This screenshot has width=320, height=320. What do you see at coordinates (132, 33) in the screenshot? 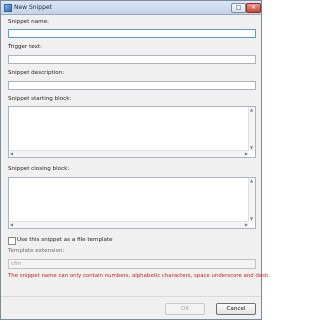
I see `snippet-name-input` at bounding box center [132, 33].